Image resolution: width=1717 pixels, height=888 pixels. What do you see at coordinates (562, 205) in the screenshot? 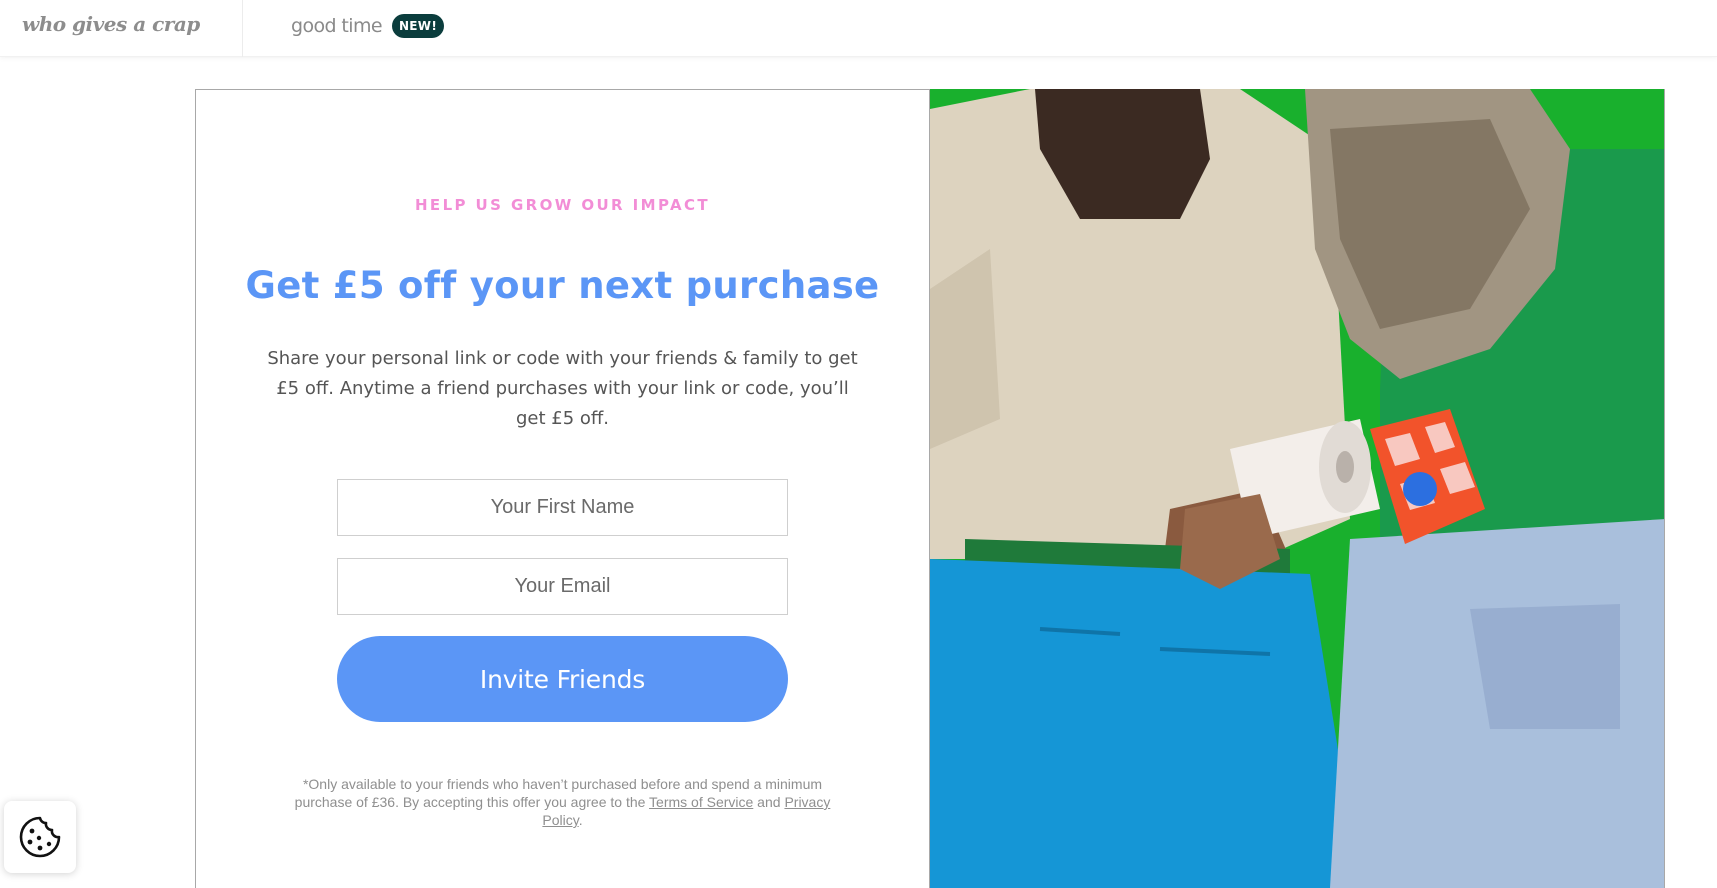
I see `referral-eyebrow: HELP US GROW OUR IMPACT` at bounding box center [562, 205].